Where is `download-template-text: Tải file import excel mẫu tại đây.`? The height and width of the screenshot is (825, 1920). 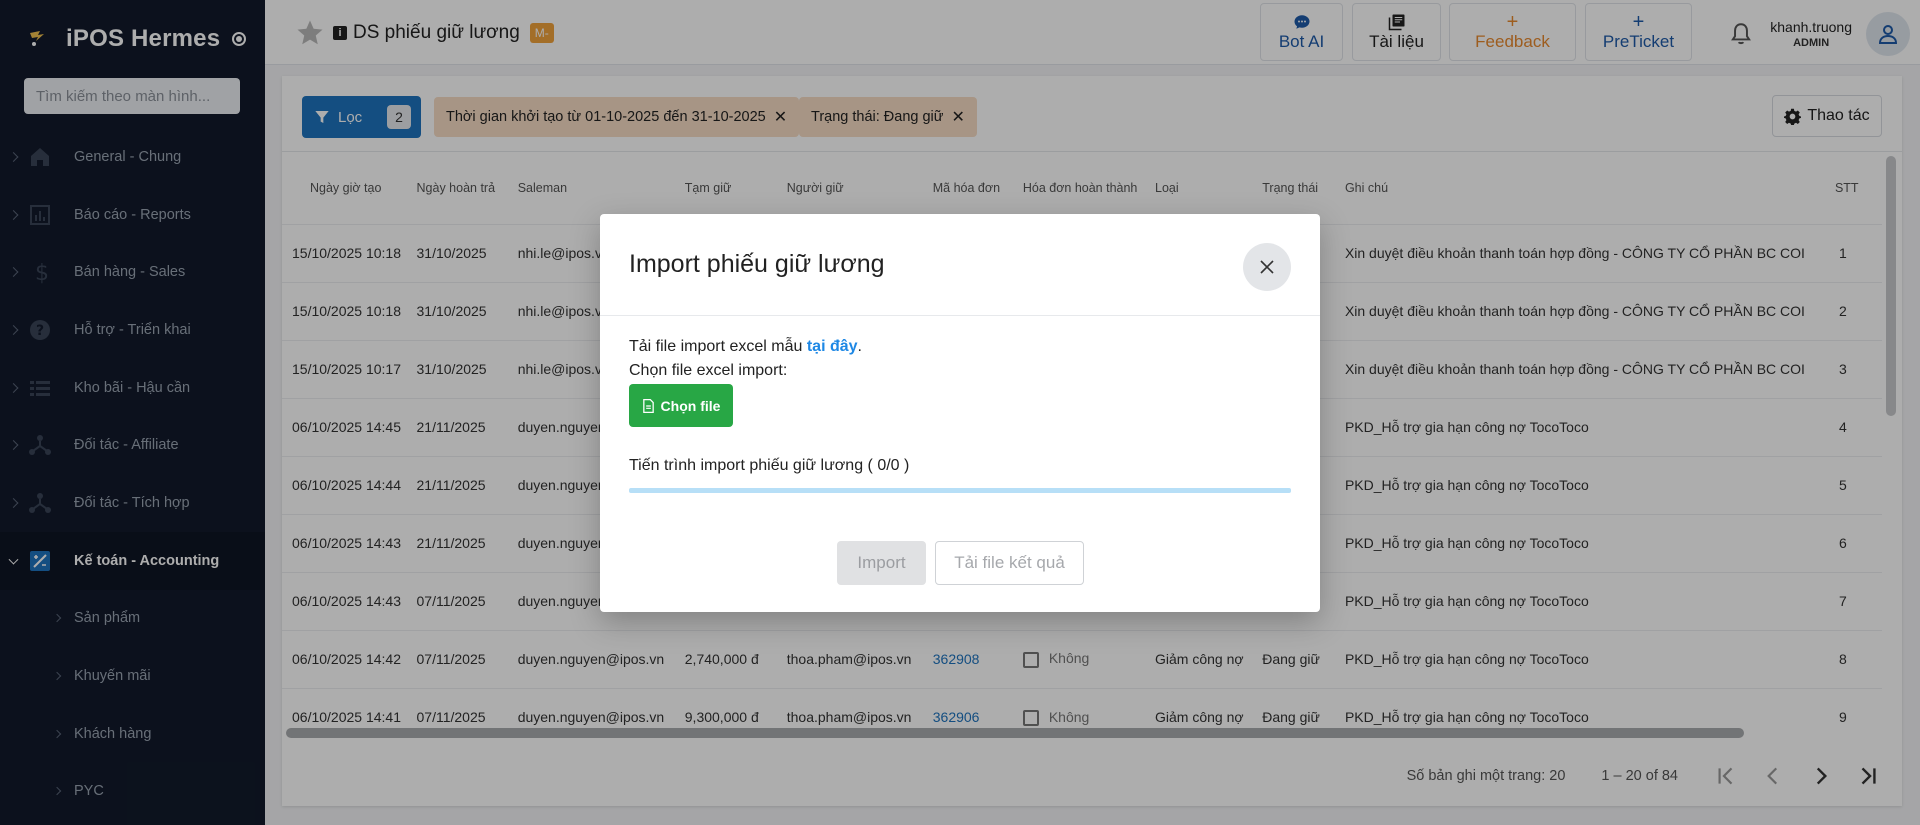 download-template-text: Tải file import excel mẫu tại đây. is located at coordinates (745, 347).